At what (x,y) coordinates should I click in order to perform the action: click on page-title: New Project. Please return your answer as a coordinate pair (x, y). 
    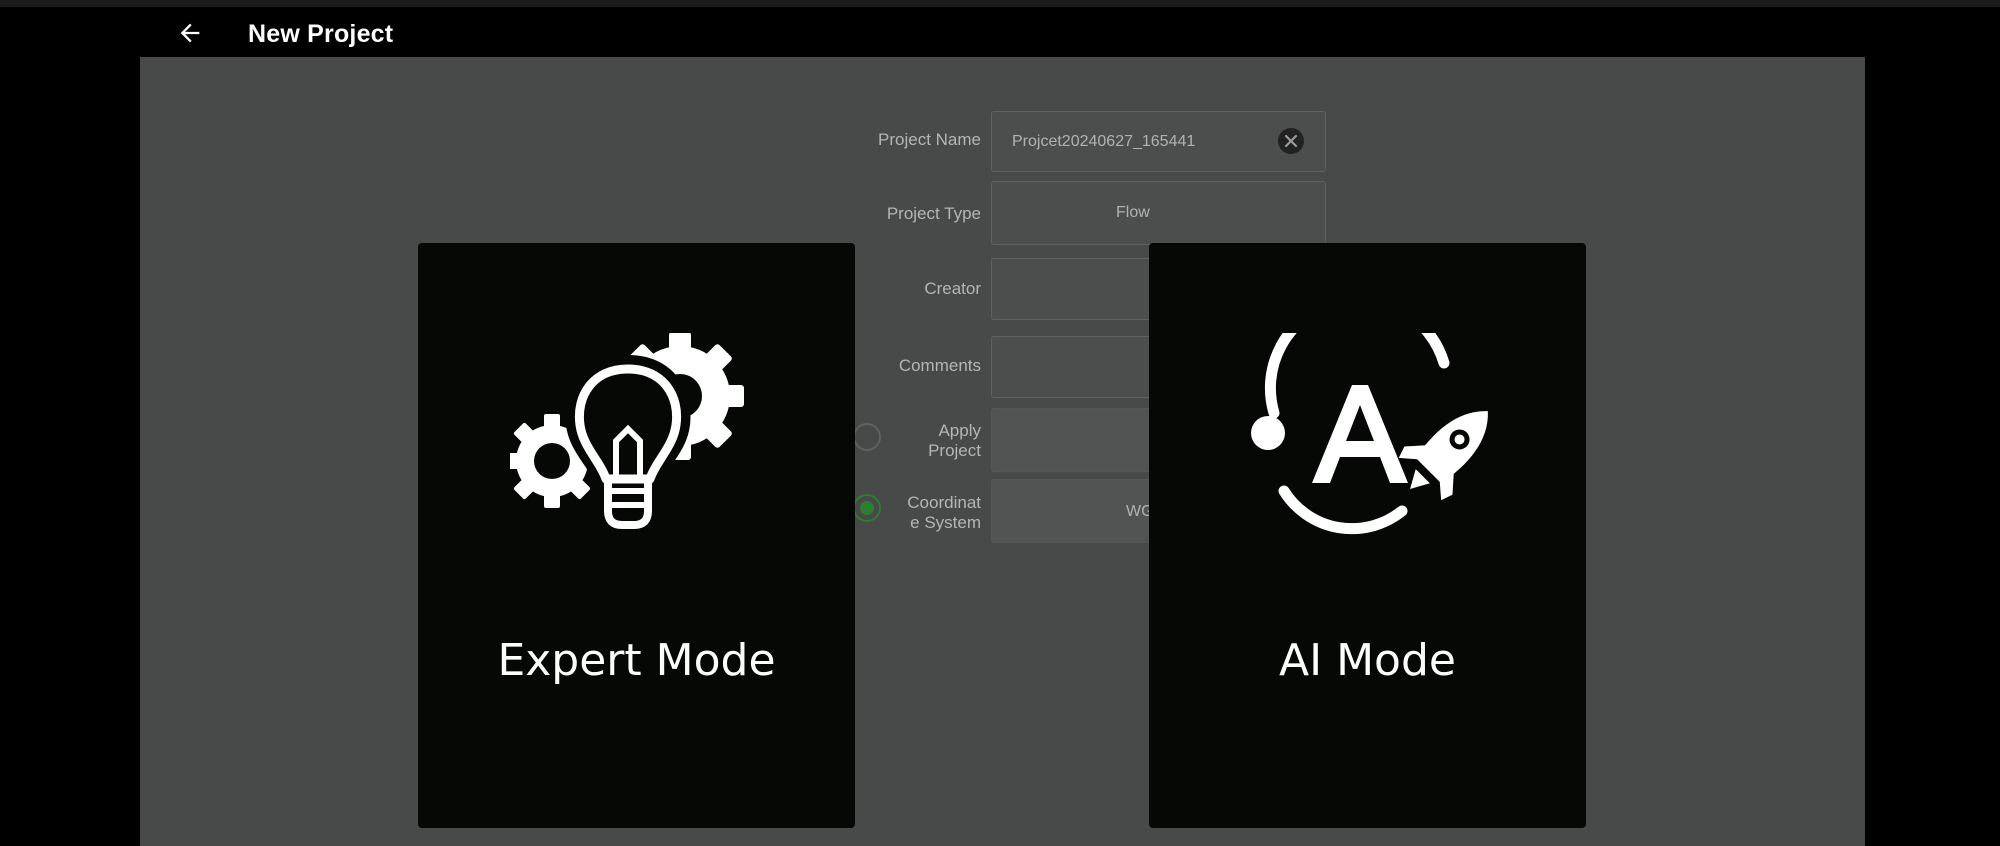
    Looking at the image, I should click on (321, 34).